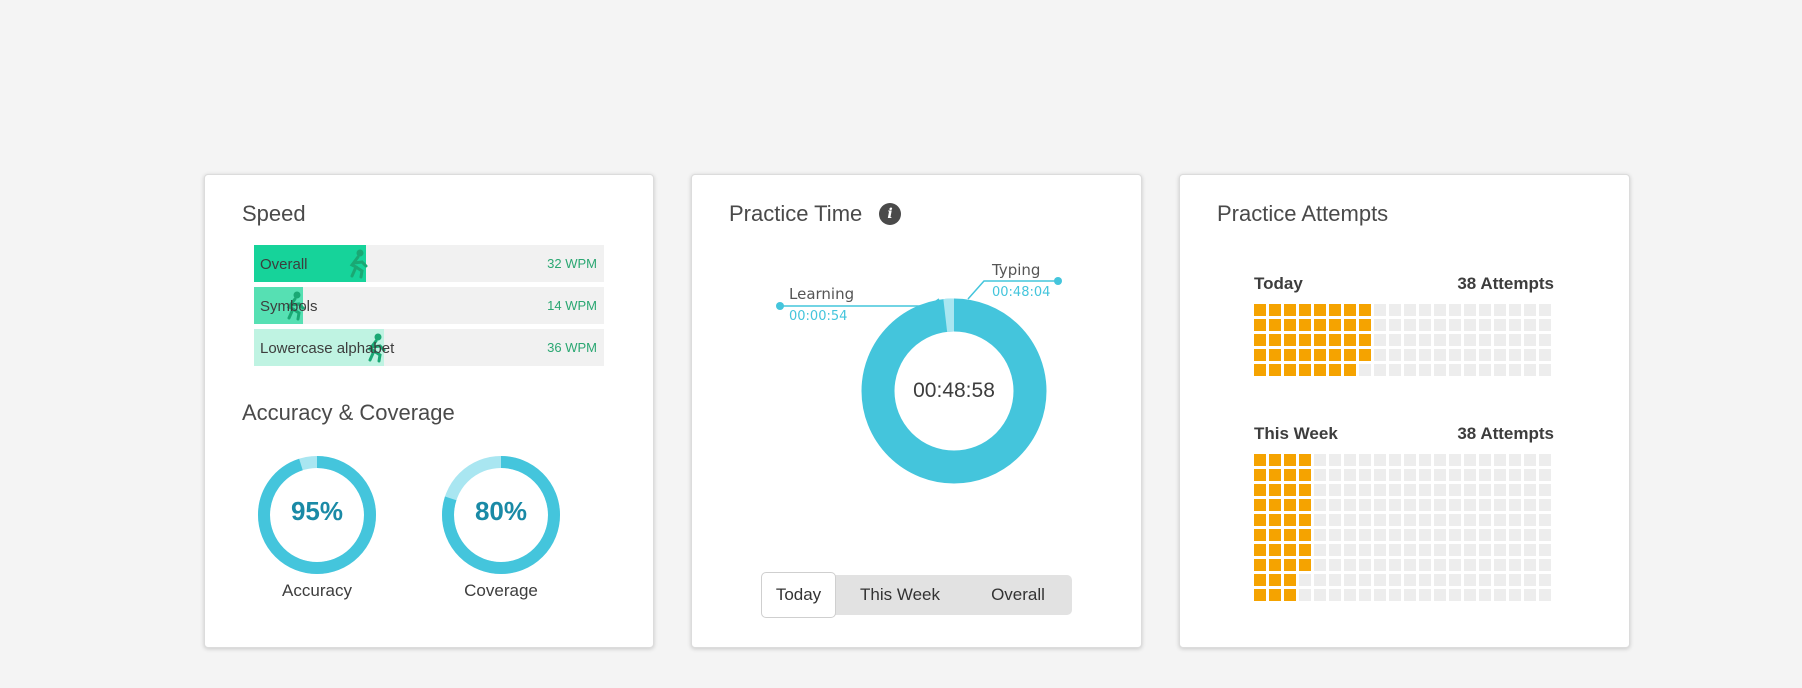 The height and width of the screenshot is (688, 1802). I want to click on speed-title: Speed, so click(274, 213).